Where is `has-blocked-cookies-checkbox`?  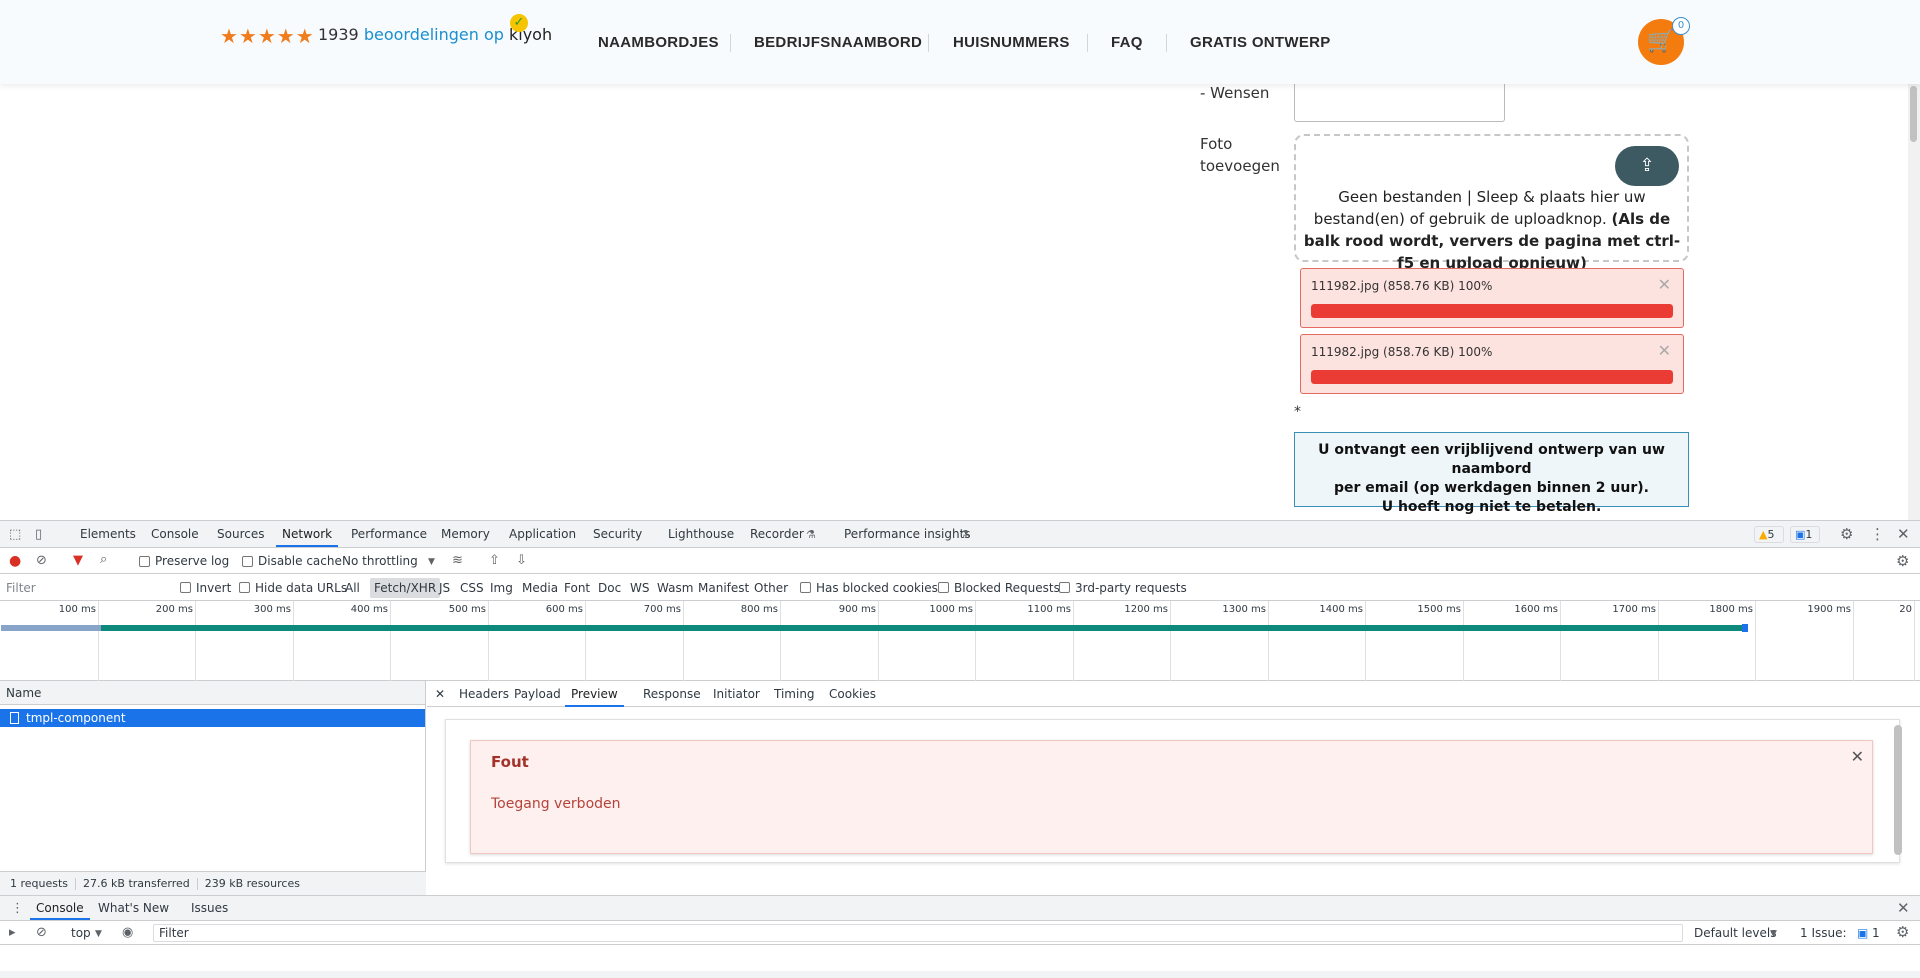 has-blocked-cookies-checkbox is located at coordinates (805, 587).